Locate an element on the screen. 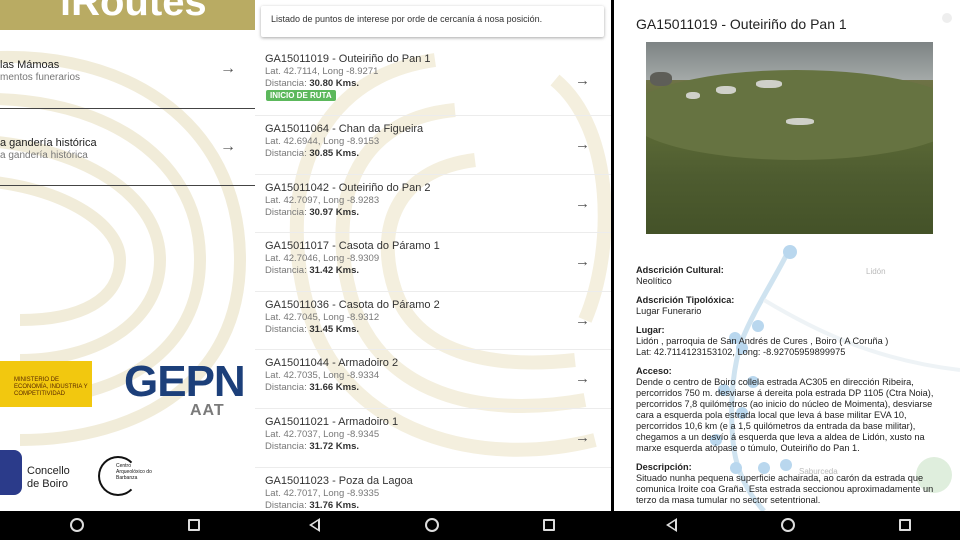 This screenshot has height=540, width=960. poi-distance: Distancia: 31.45 Kms. is located at coordinates (312, 329).